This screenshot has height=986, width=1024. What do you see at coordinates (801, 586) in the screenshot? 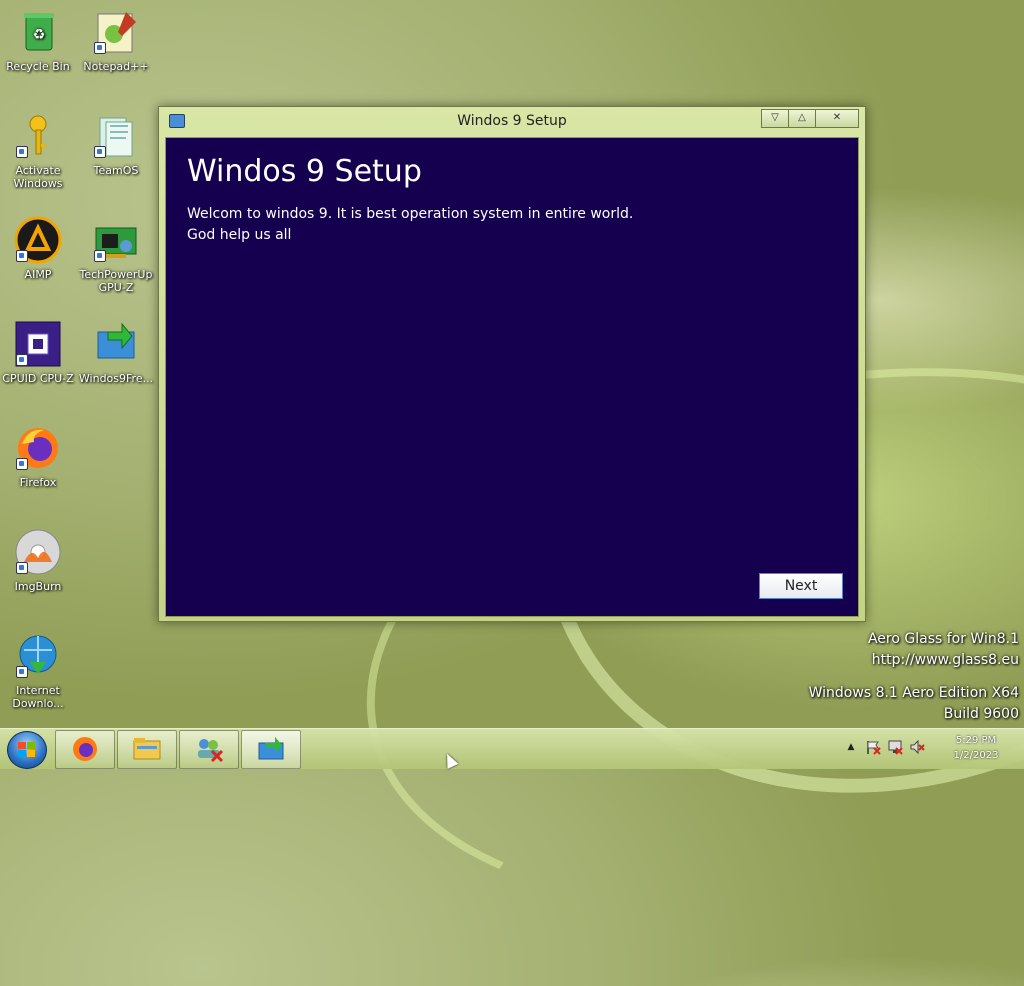
I see `next-button: Next` at bounding box center [801, 586].